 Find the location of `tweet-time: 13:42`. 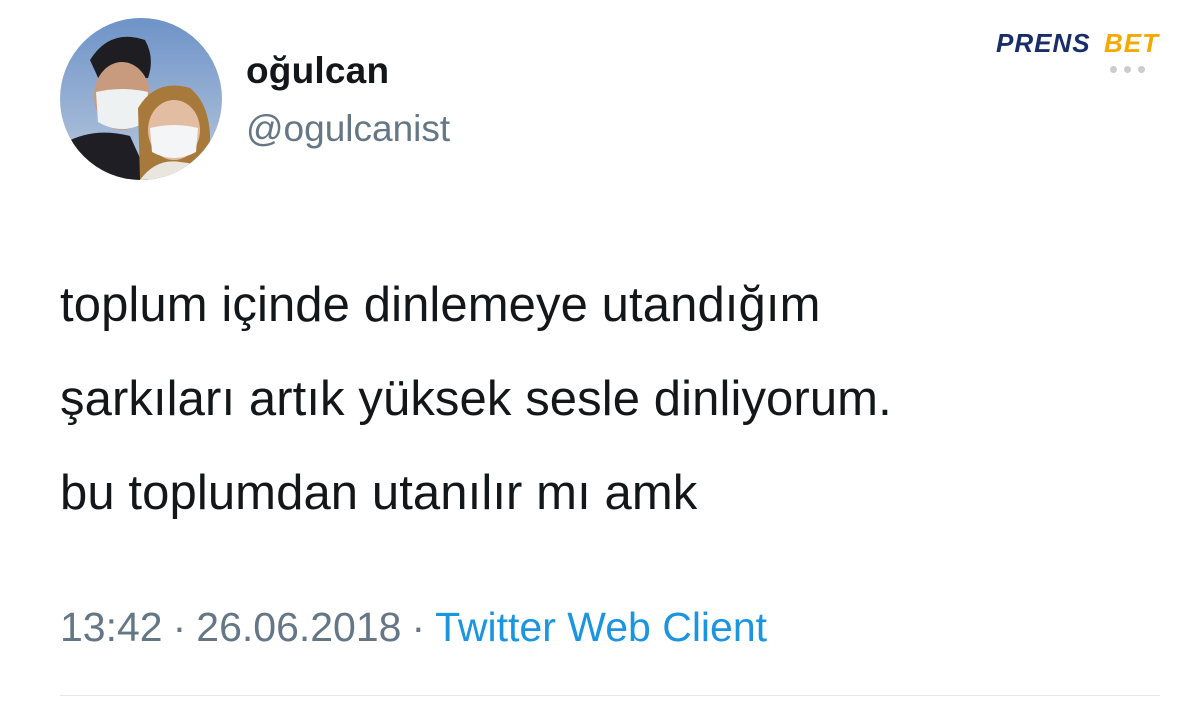

tweet-time: 13:42 is located at coordinates (111, 627).